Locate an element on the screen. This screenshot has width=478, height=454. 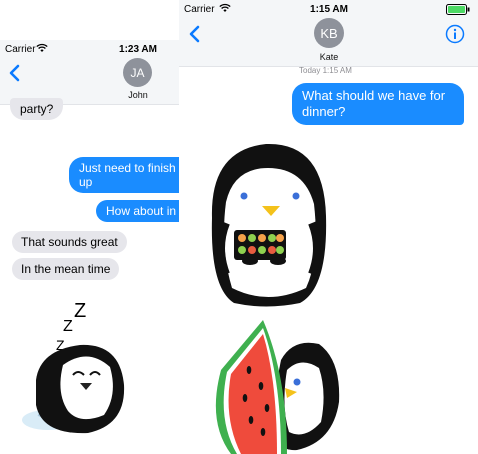
message-bubble-outgoing: How about in is located at coordinates (137, 211).